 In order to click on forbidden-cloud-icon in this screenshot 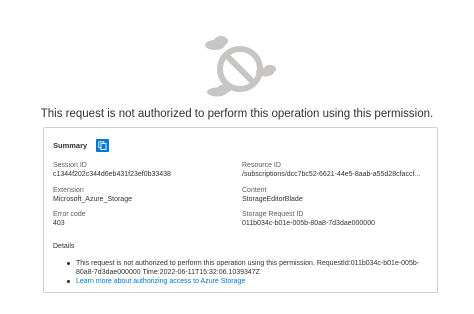, I will do `click(238, 65)`.